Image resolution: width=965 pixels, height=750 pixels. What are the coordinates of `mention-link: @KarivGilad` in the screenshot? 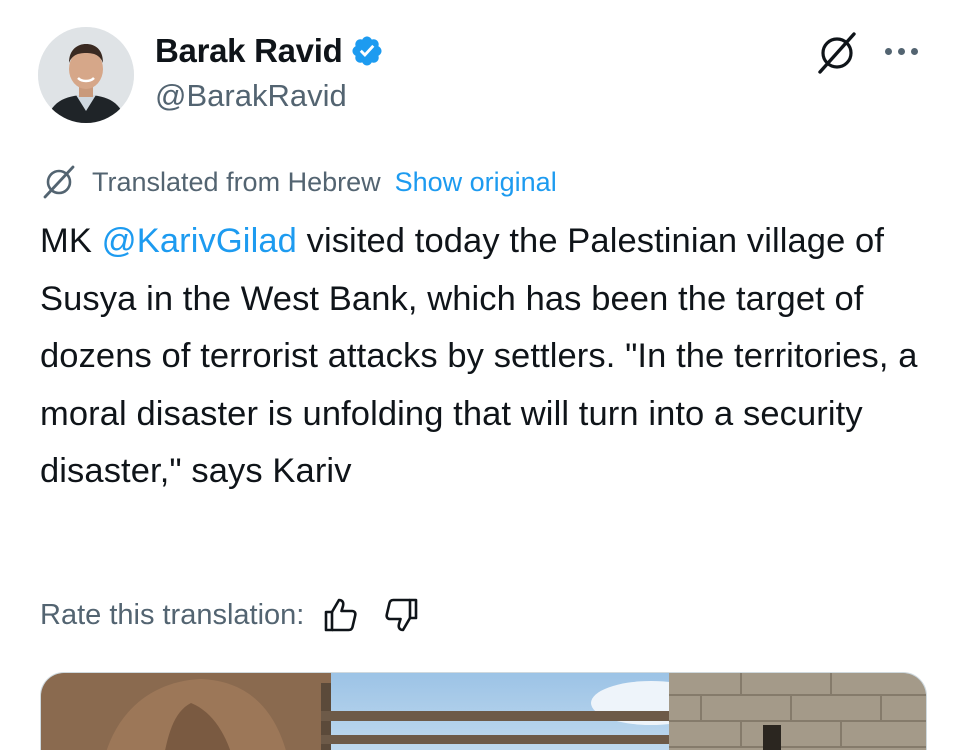 It's located at (199, 241).